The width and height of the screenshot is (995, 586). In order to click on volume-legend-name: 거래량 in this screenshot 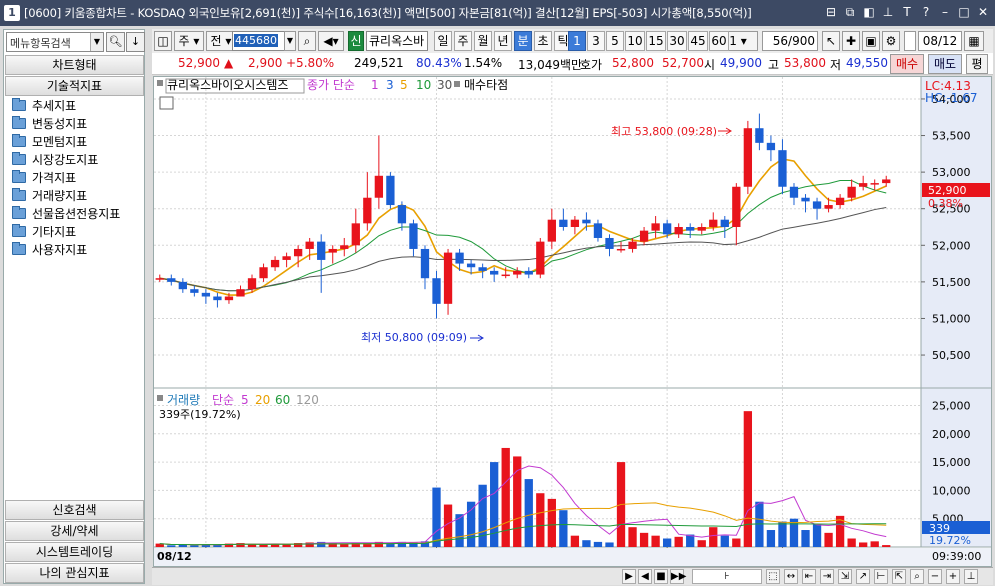, I will do `click(183, 400)`.